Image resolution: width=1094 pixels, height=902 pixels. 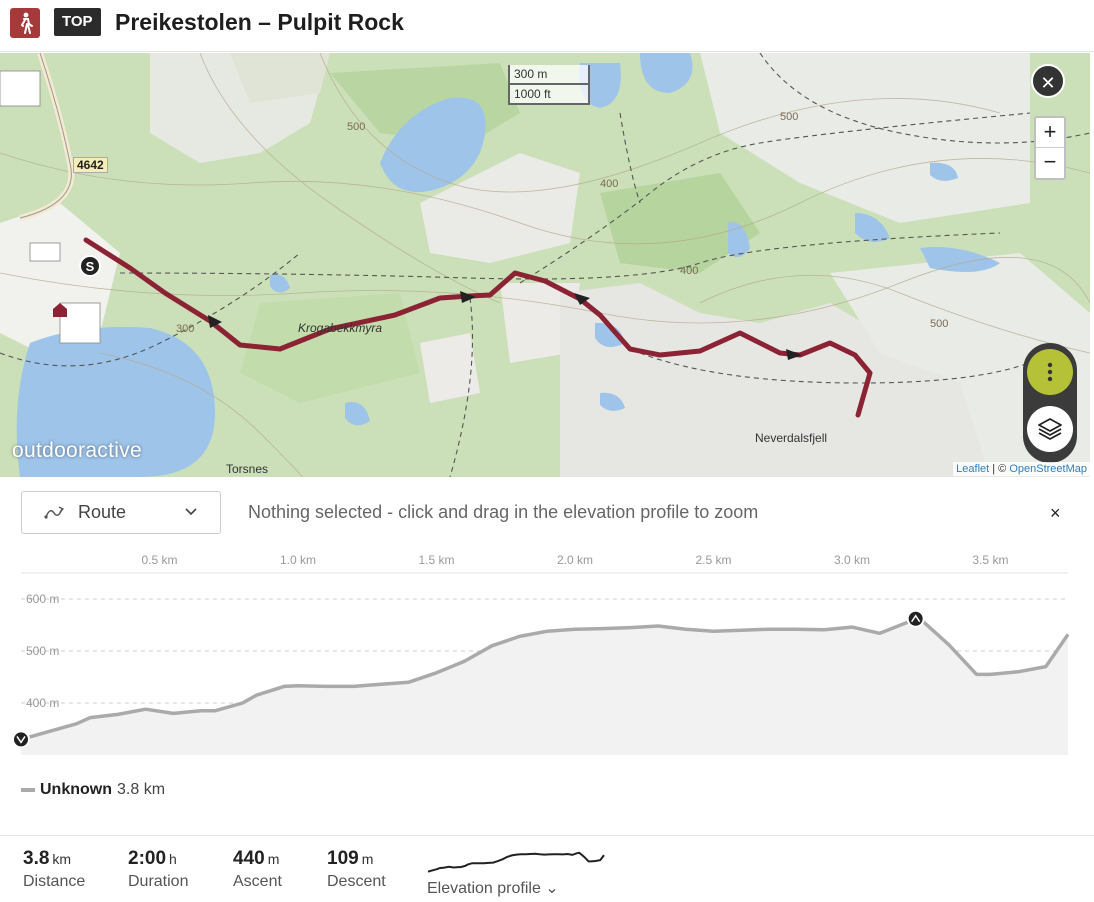 What do you see at coordinates (915, 618) in the screenshot?
I see `summit-marker` at bounding box center [915, 618].